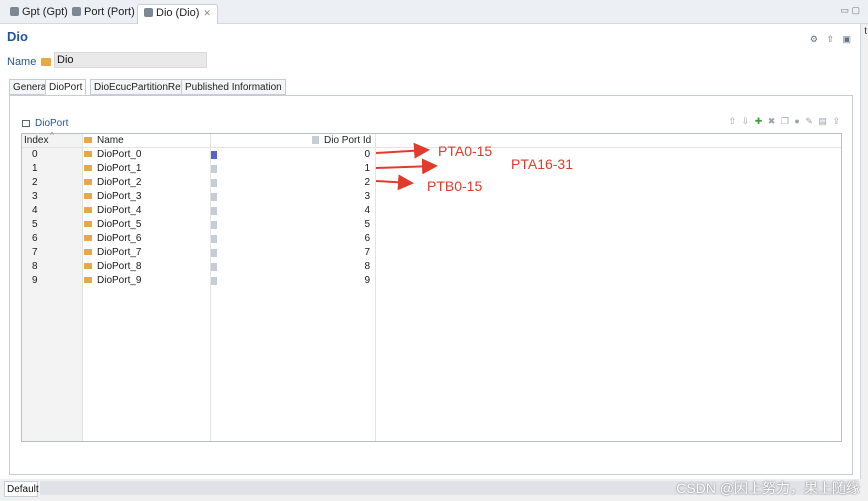  What do you see at coordinates (406, 166) in the screenshot?
I see `arrow-row1` at bounding box center [406, 166].